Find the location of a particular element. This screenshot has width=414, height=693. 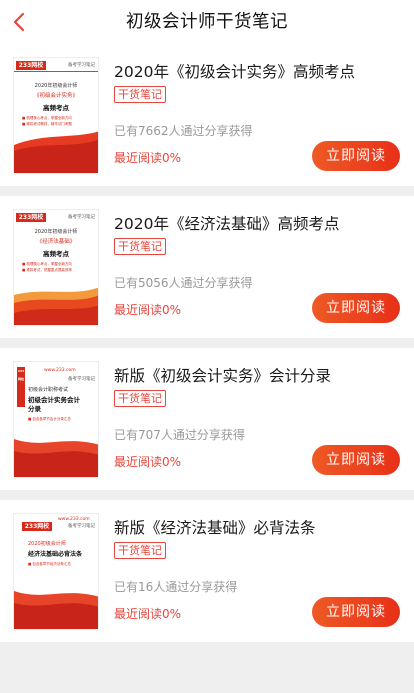

share-count: 已有16人通过分享获得 is located at coordinates (176, 587).